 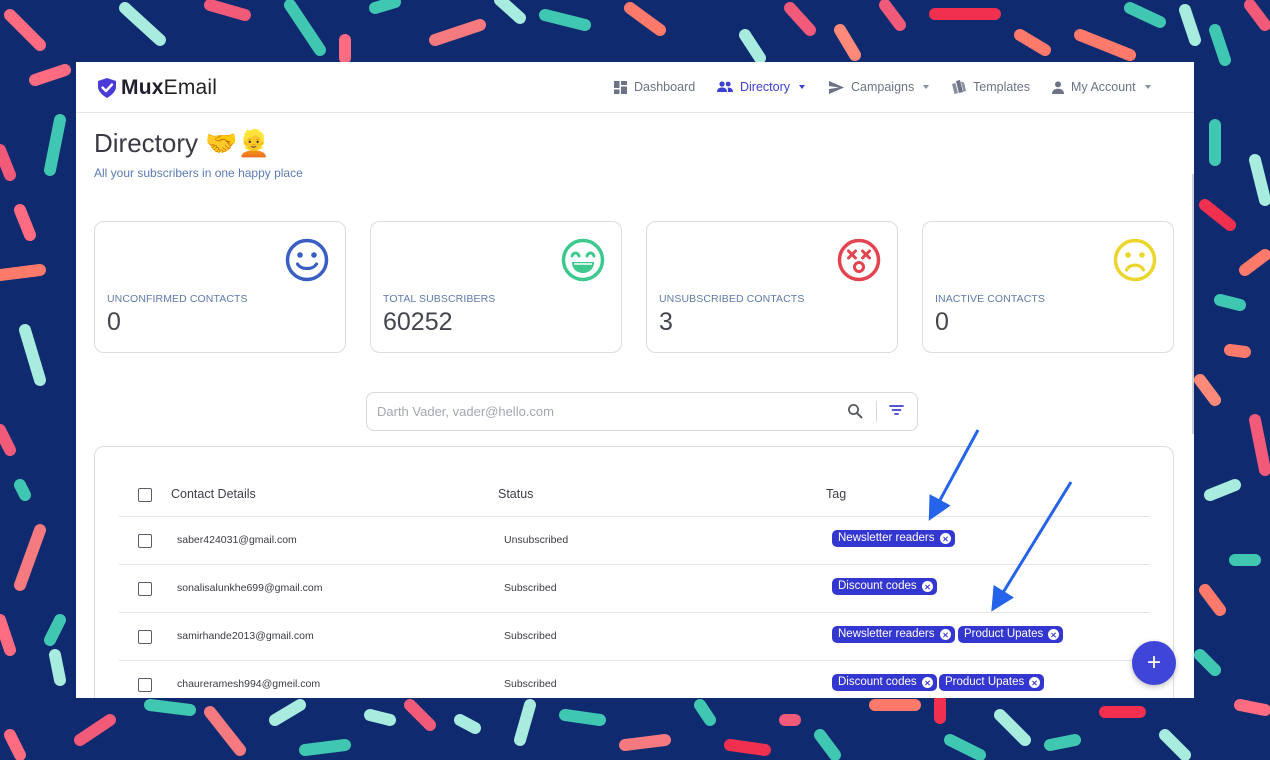 I want to click on nav-directory: Directory, so click(x=761, y=87).